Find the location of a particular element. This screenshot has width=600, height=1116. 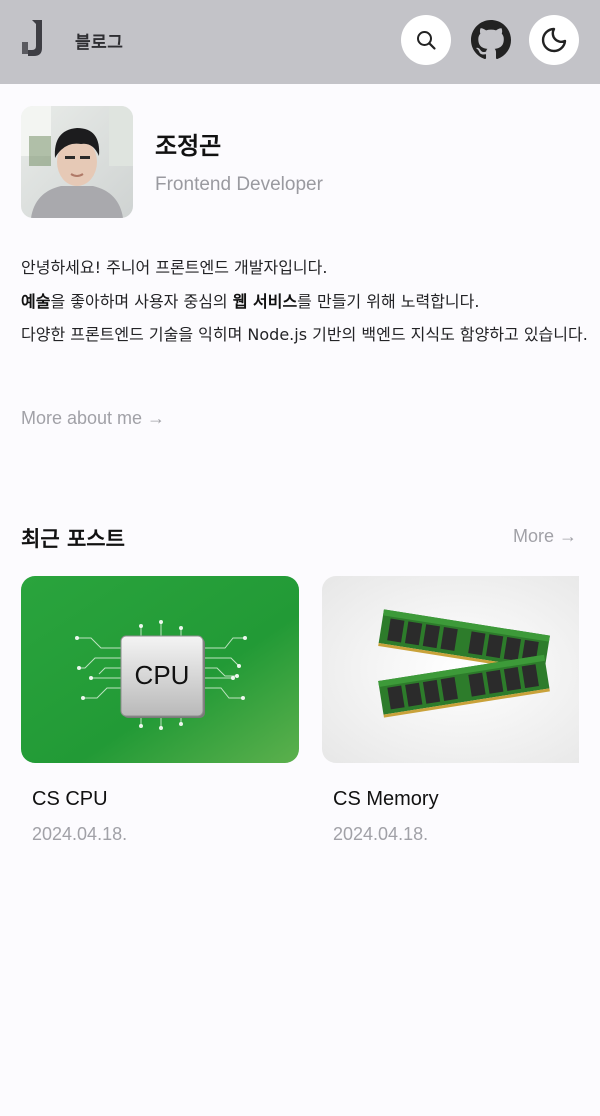

intro-line-2-end: 를 만들기 위해 노력합니다. is located at coordinates (388, 301).